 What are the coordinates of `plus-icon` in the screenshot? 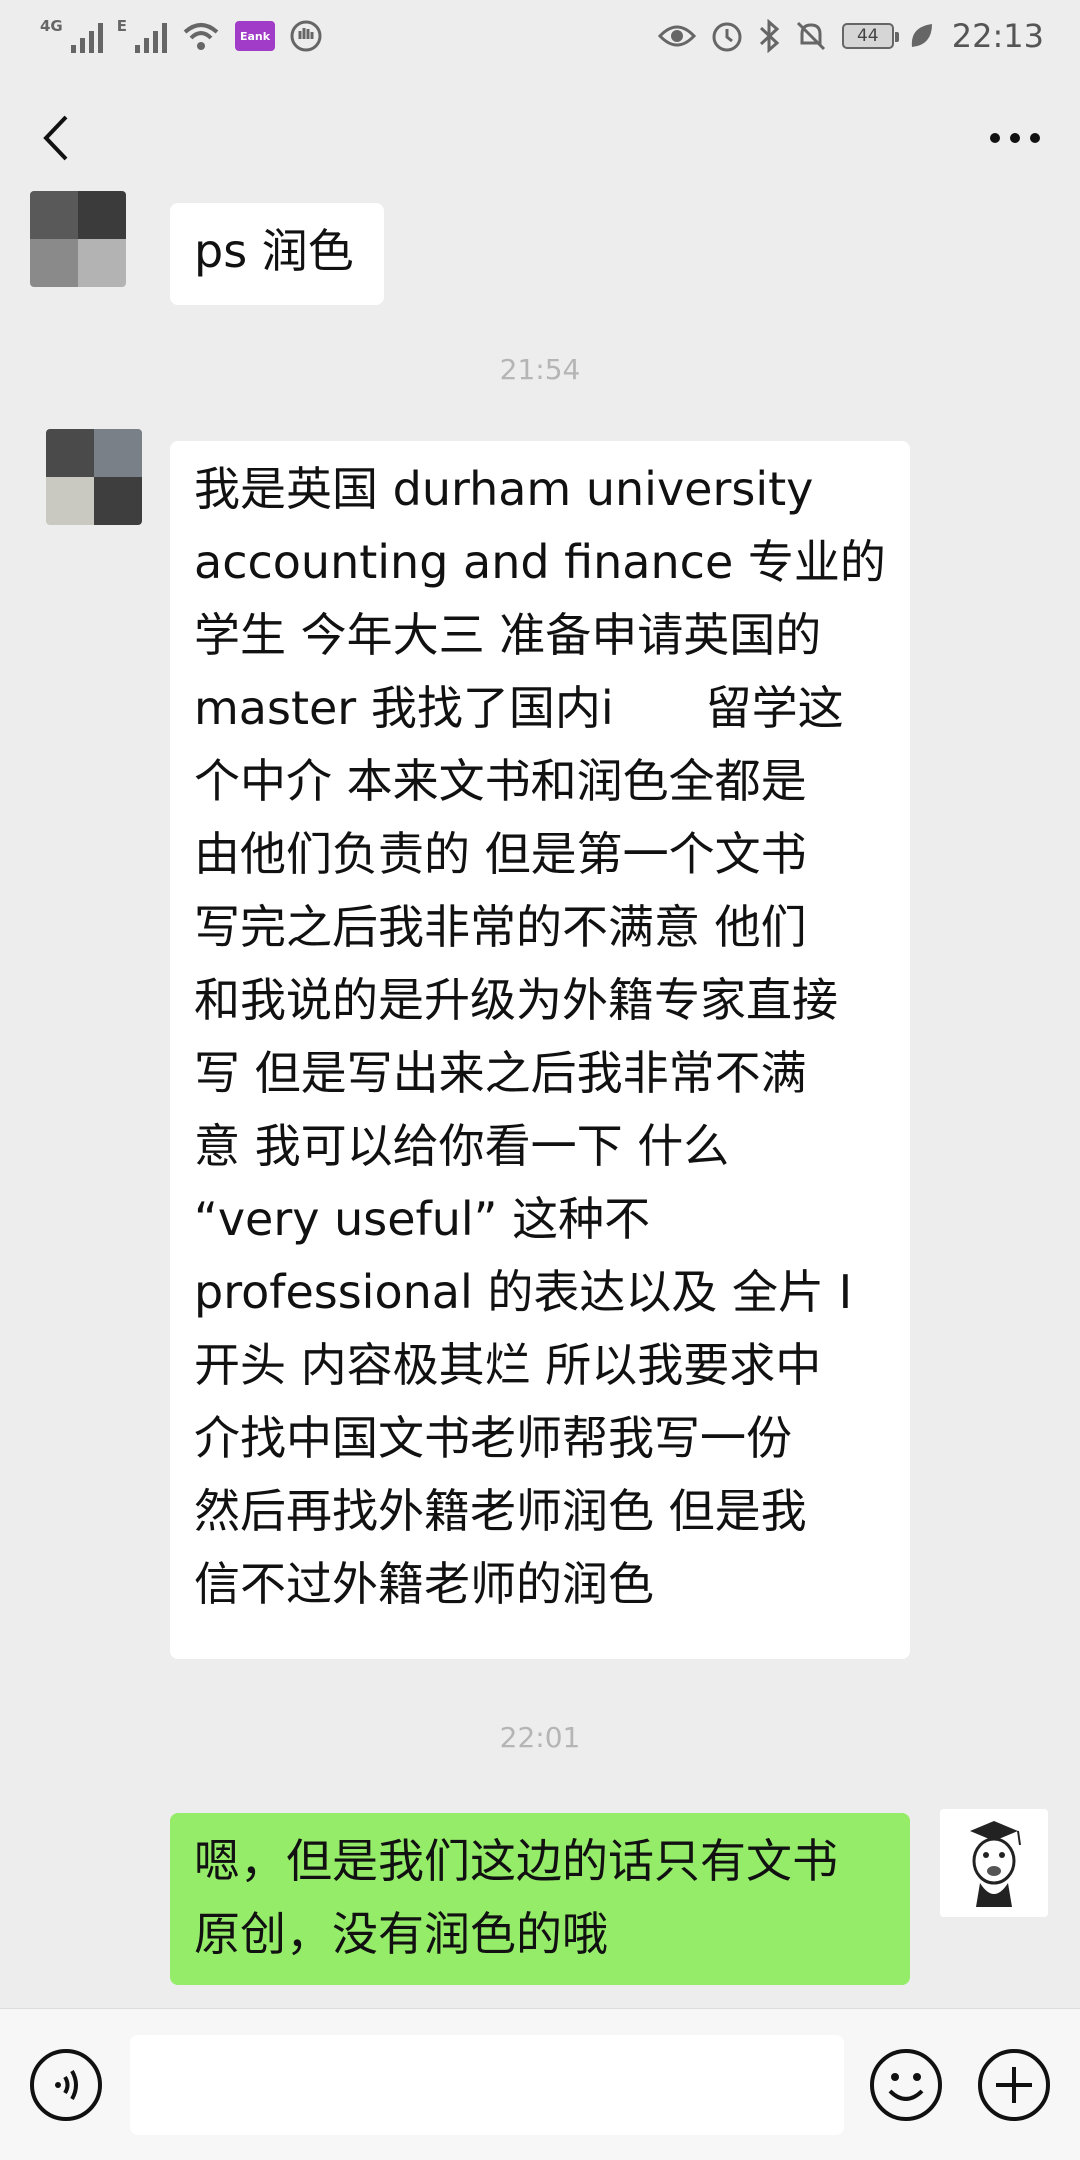 It's located at (1014, 2085).